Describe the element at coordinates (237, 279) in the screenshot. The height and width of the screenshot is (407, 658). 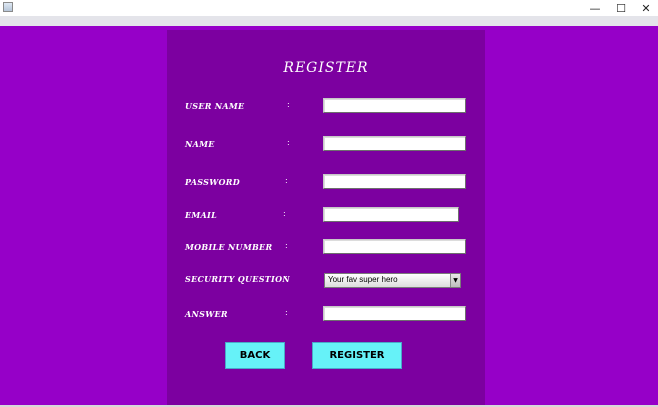
I see `security-question-label: SECURITY QUESTION` at that location.